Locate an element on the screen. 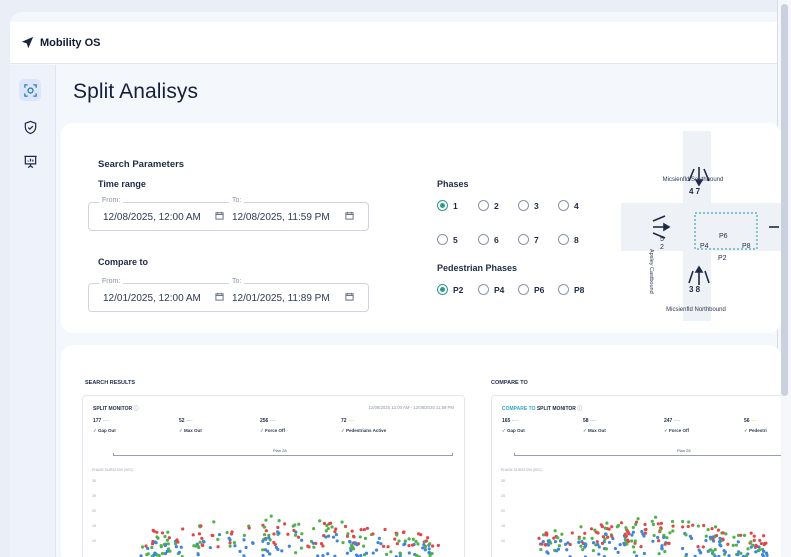  stat-label: ✓ Pedestri is located at coordinates (755, 431).